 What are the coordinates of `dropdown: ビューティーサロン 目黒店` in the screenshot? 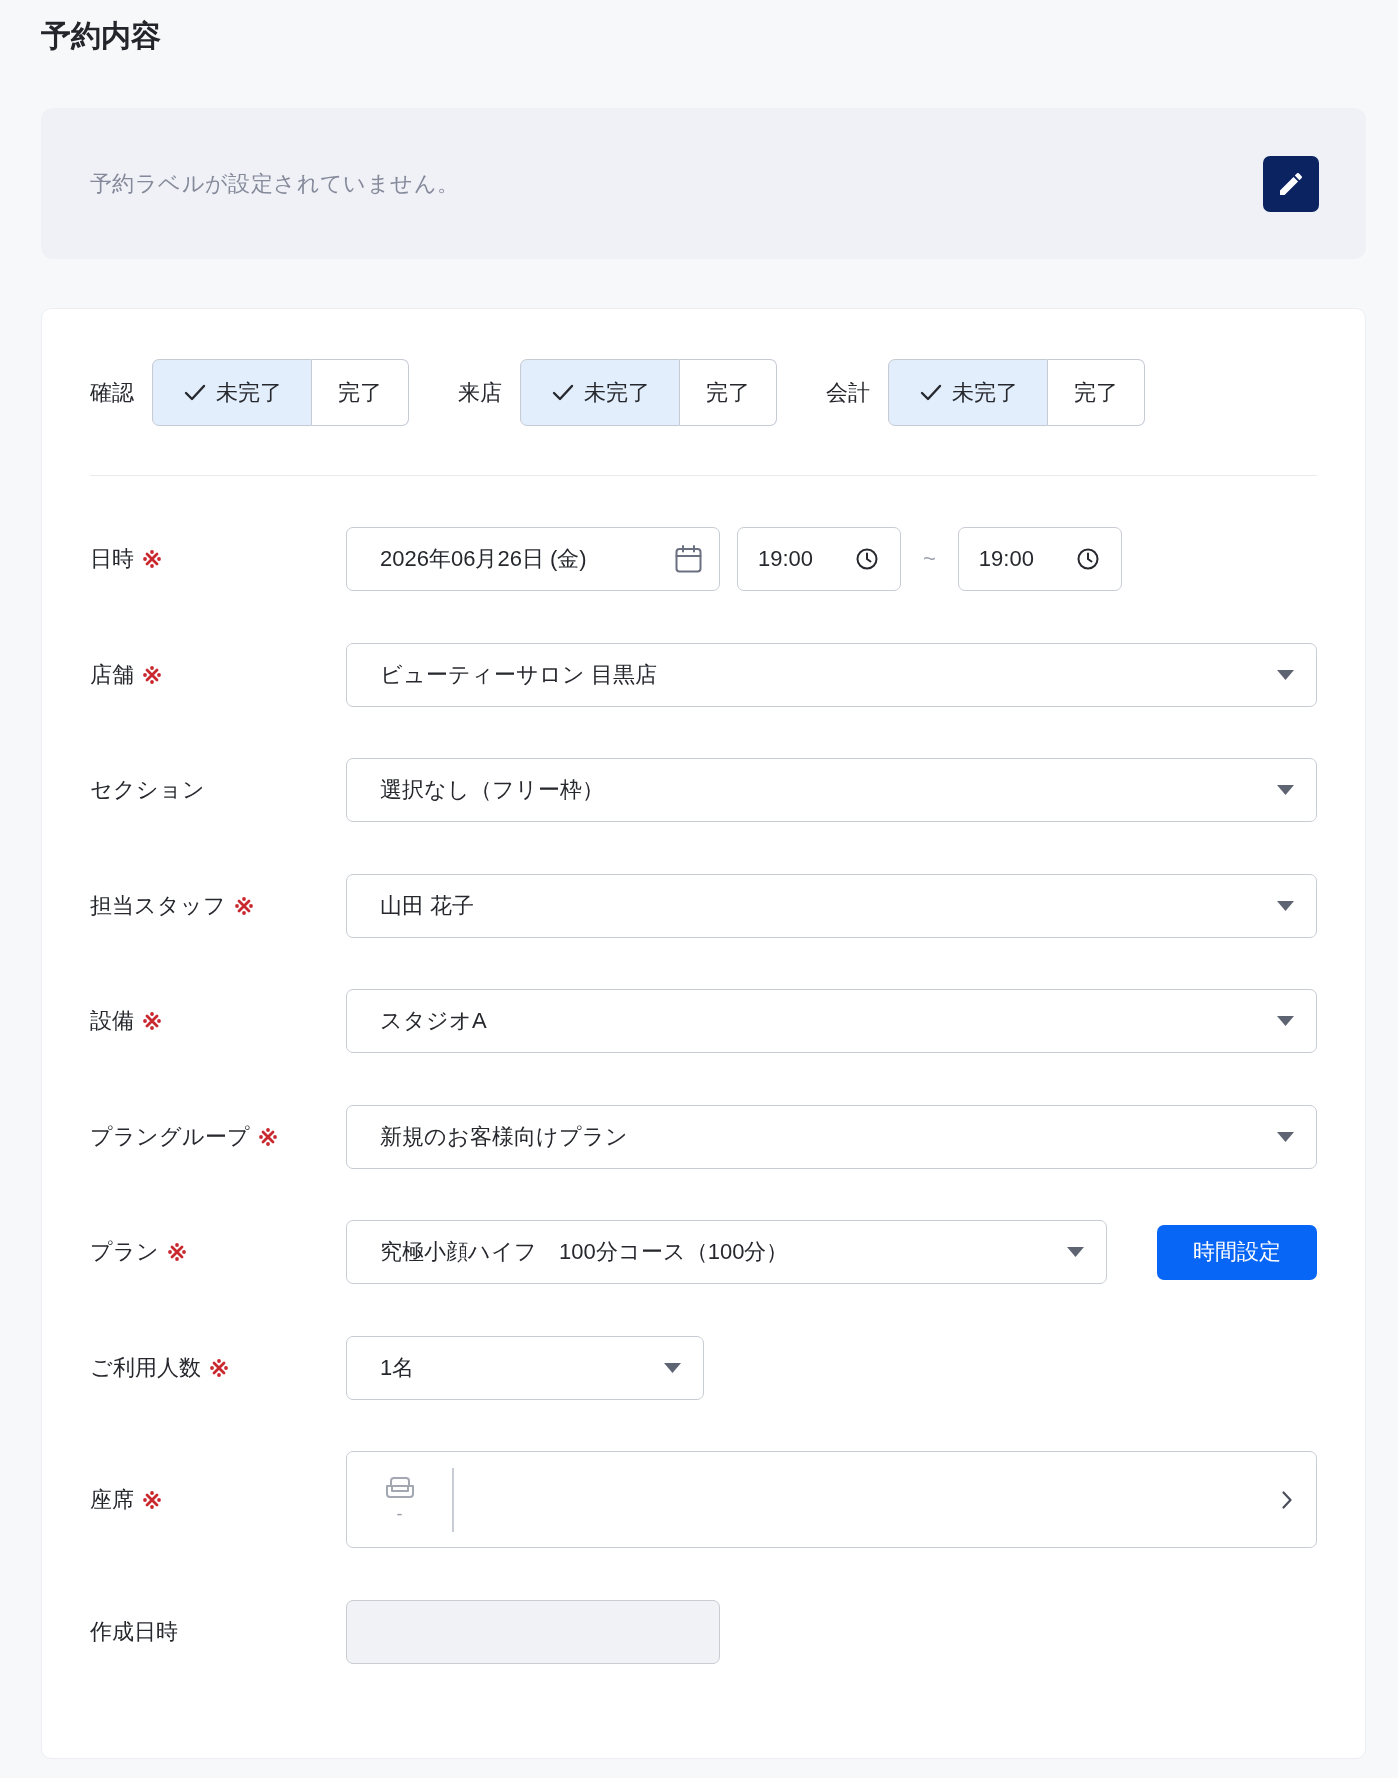 It's located at (831, 674).